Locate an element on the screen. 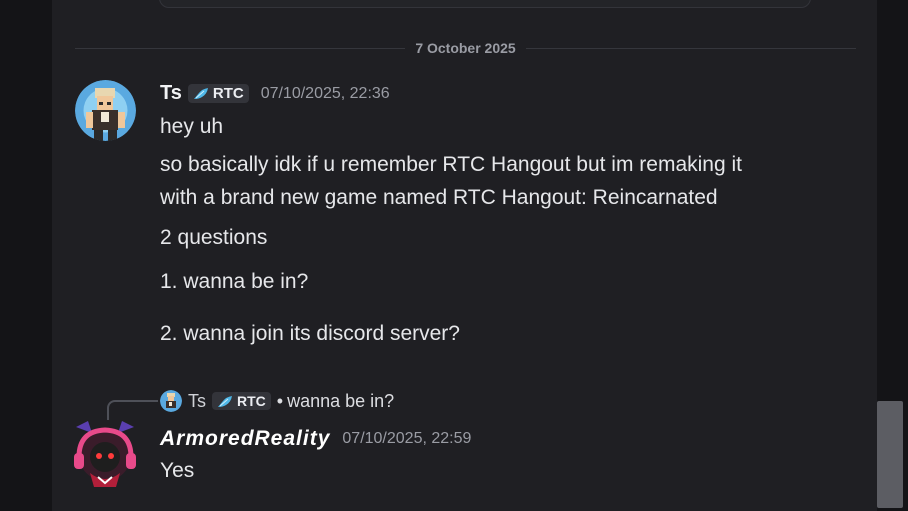 The width and height of the screenshot is (908, 511). divider-line-right is located at coordinates (691, 48).